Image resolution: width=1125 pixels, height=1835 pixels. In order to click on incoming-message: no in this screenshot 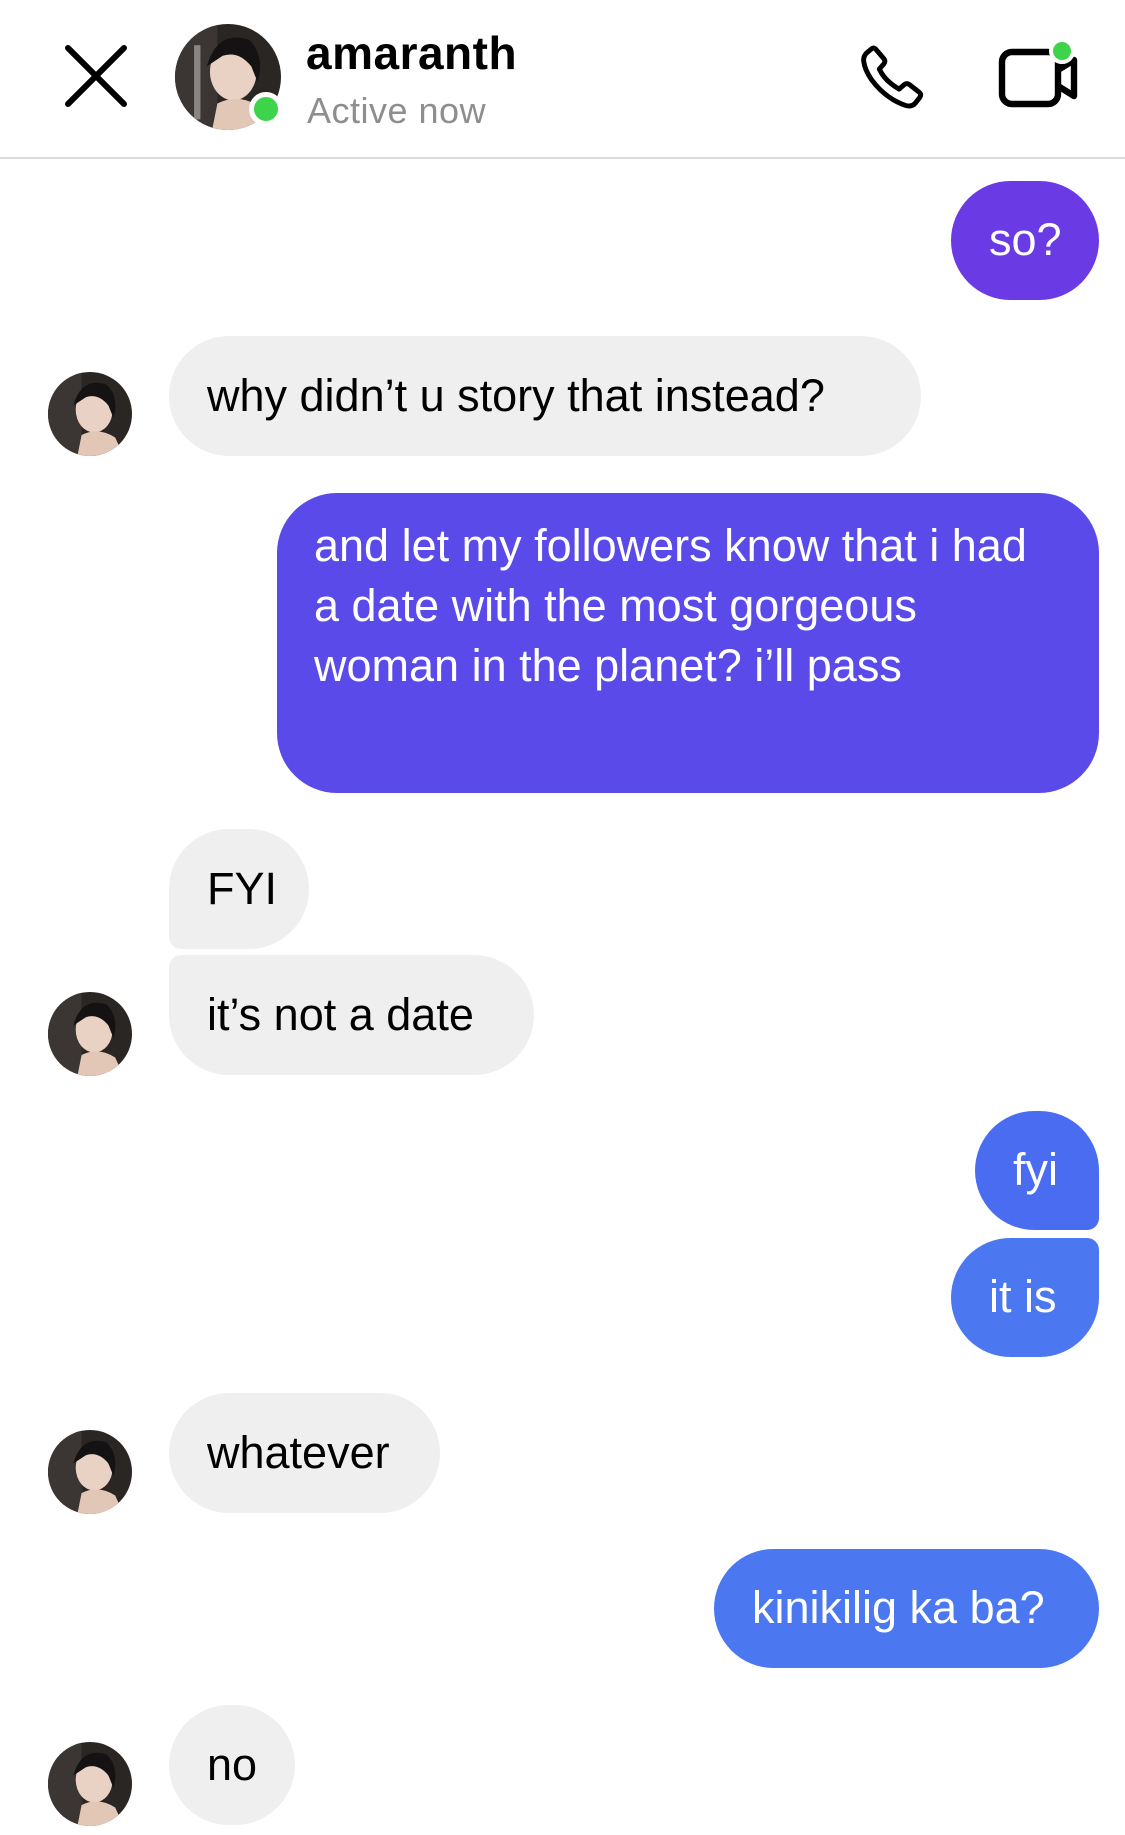, I will do `click(232, 1765)`.